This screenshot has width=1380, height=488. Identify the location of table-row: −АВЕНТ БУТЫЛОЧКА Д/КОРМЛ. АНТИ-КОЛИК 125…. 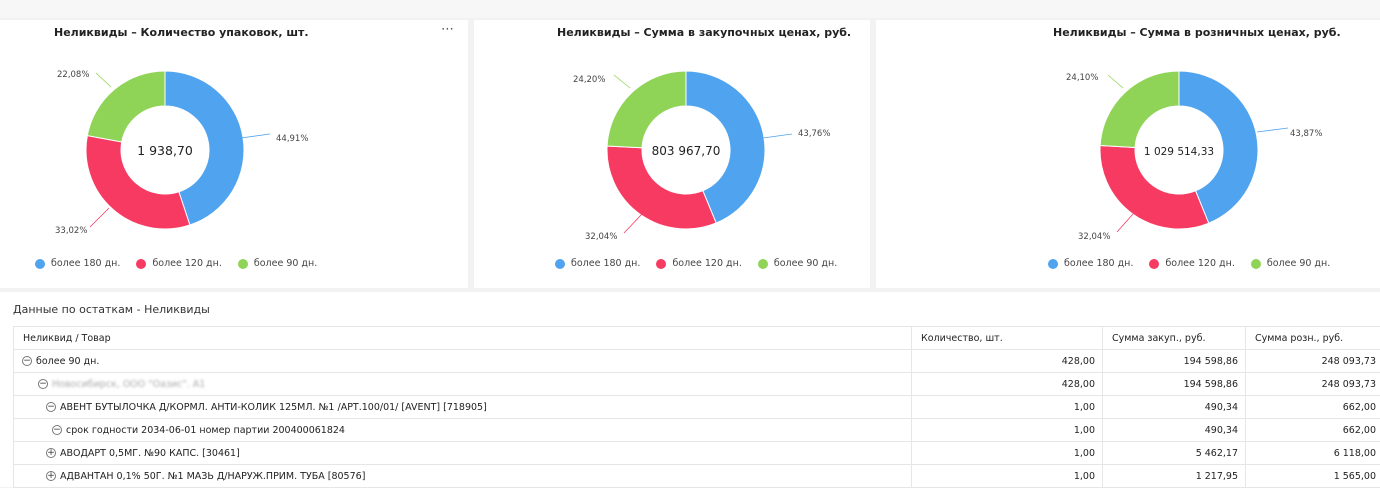
(697, 407).